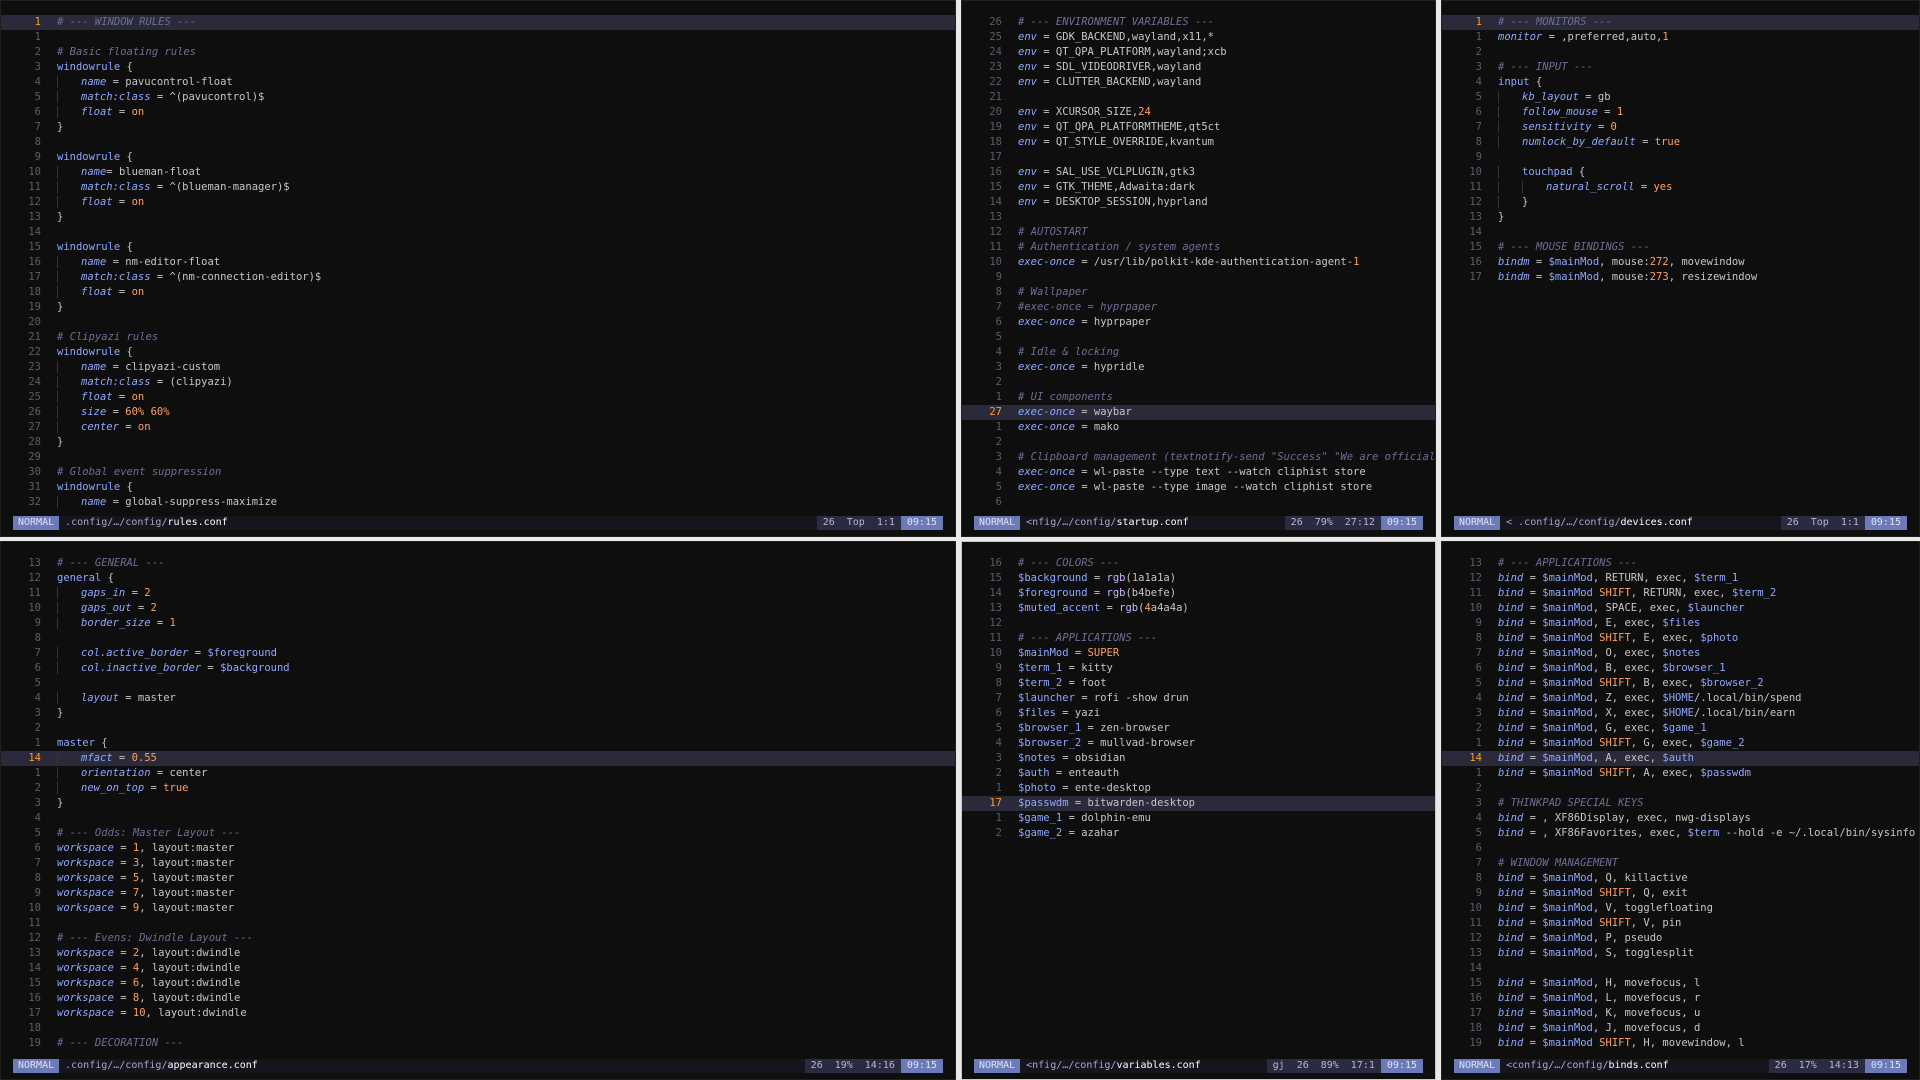 Image resolution: width=1920 pixels, height=1080 pixels. I want to click on code-line: 14, so click(1680, 232).